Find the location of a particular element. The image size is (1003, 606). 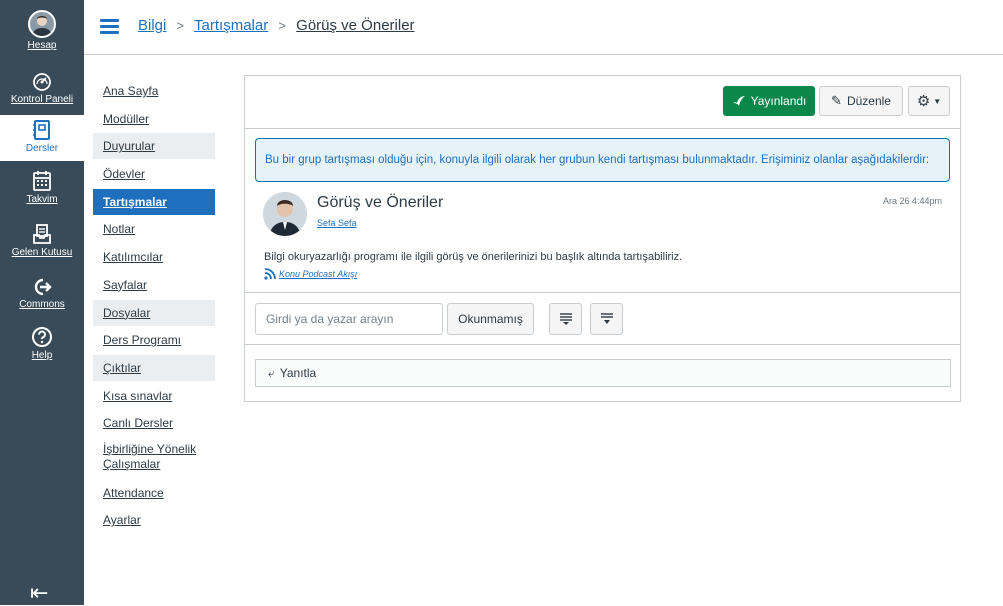

course-nav-syllabus: Ders Programı is located at coordinates (154, 340).